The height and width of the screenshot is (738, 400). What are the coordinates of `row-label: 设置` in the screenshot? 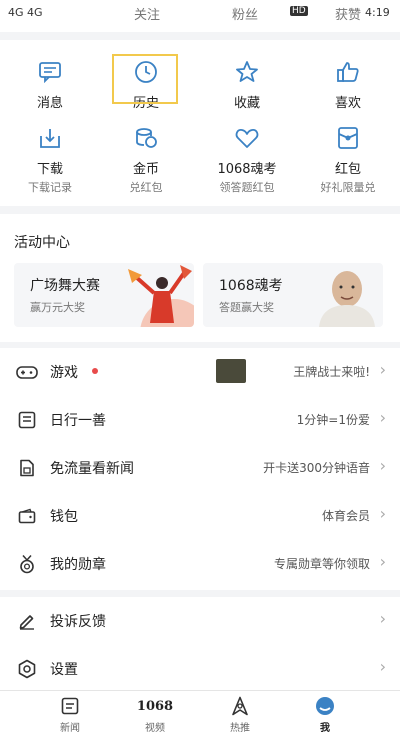 It's located at (64, 670).